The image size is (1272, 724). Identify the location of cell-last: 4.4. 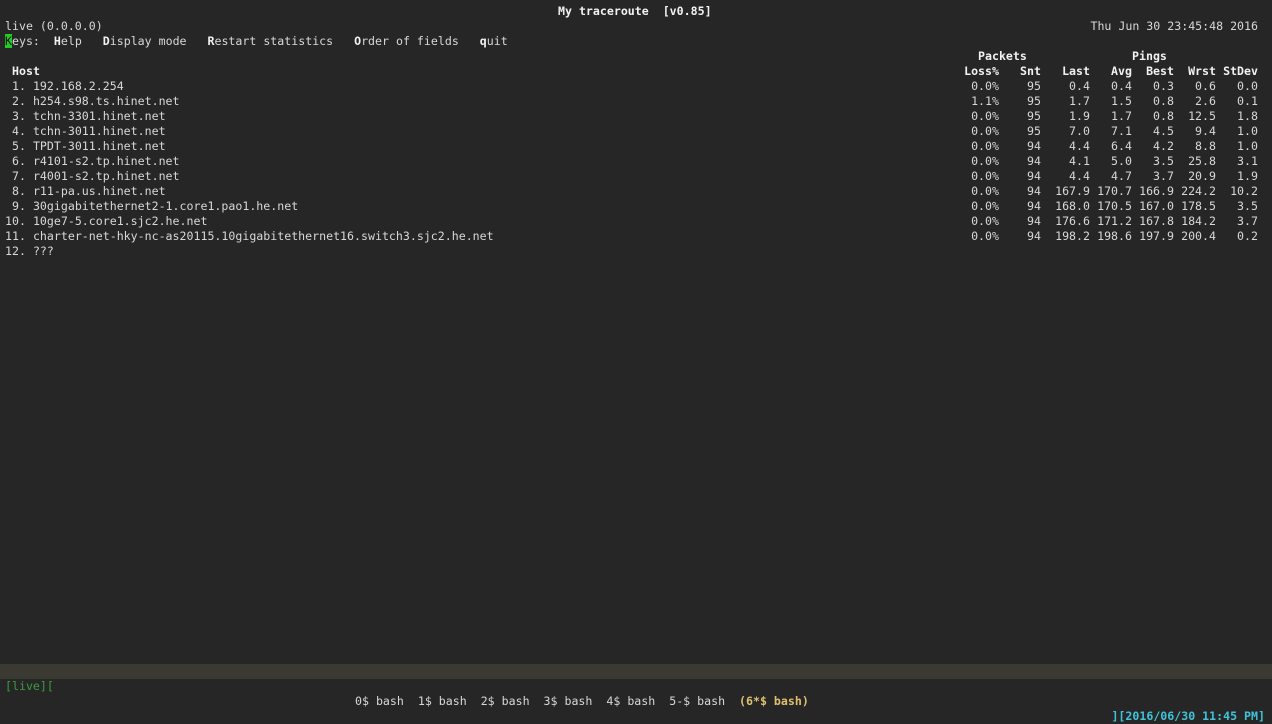
(1079, 176).